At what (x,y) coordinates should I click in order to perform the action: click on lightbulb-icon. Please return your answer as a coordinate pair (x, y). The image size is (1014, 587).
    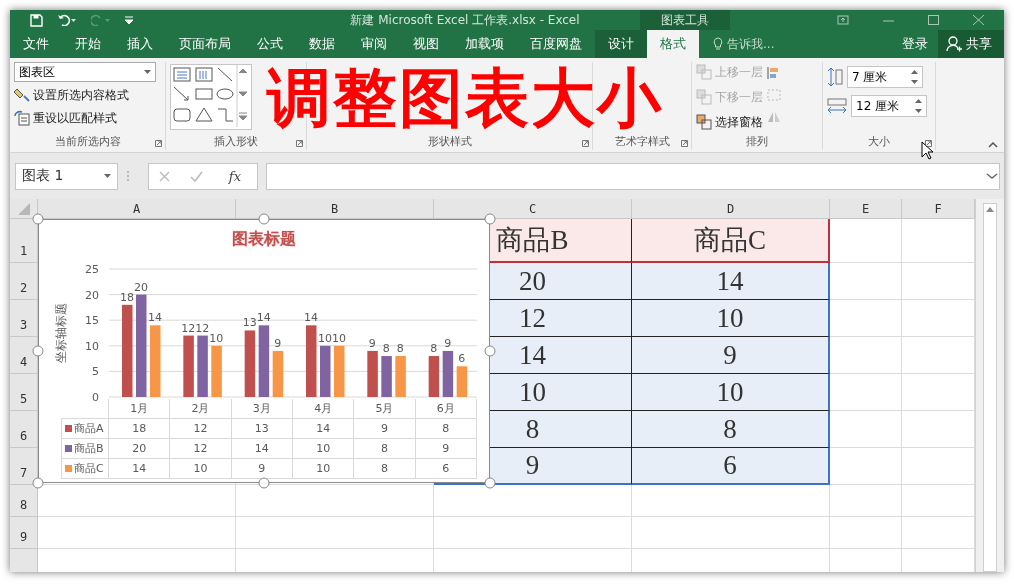
    Looking at the image, I should click on (718, 44).